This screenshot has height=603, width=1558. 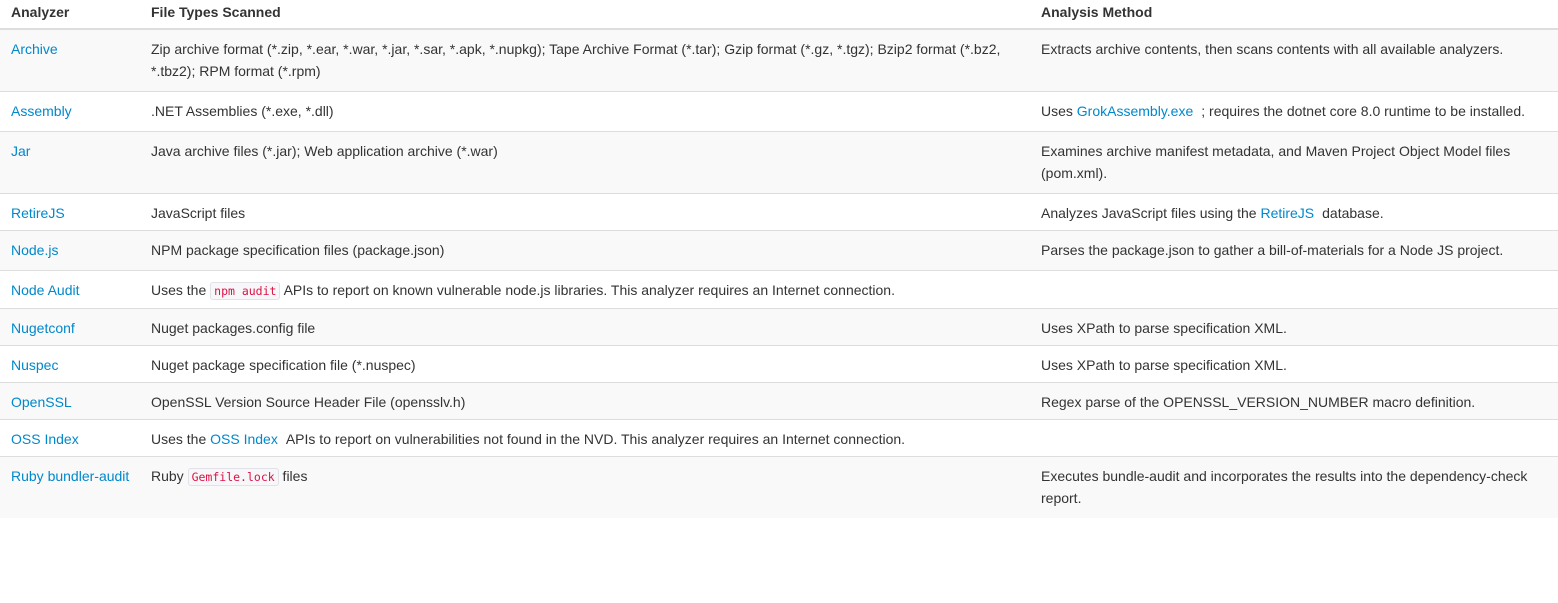 I want to click on file-types-cell: JavaScript files, so click(x=585, y=212).